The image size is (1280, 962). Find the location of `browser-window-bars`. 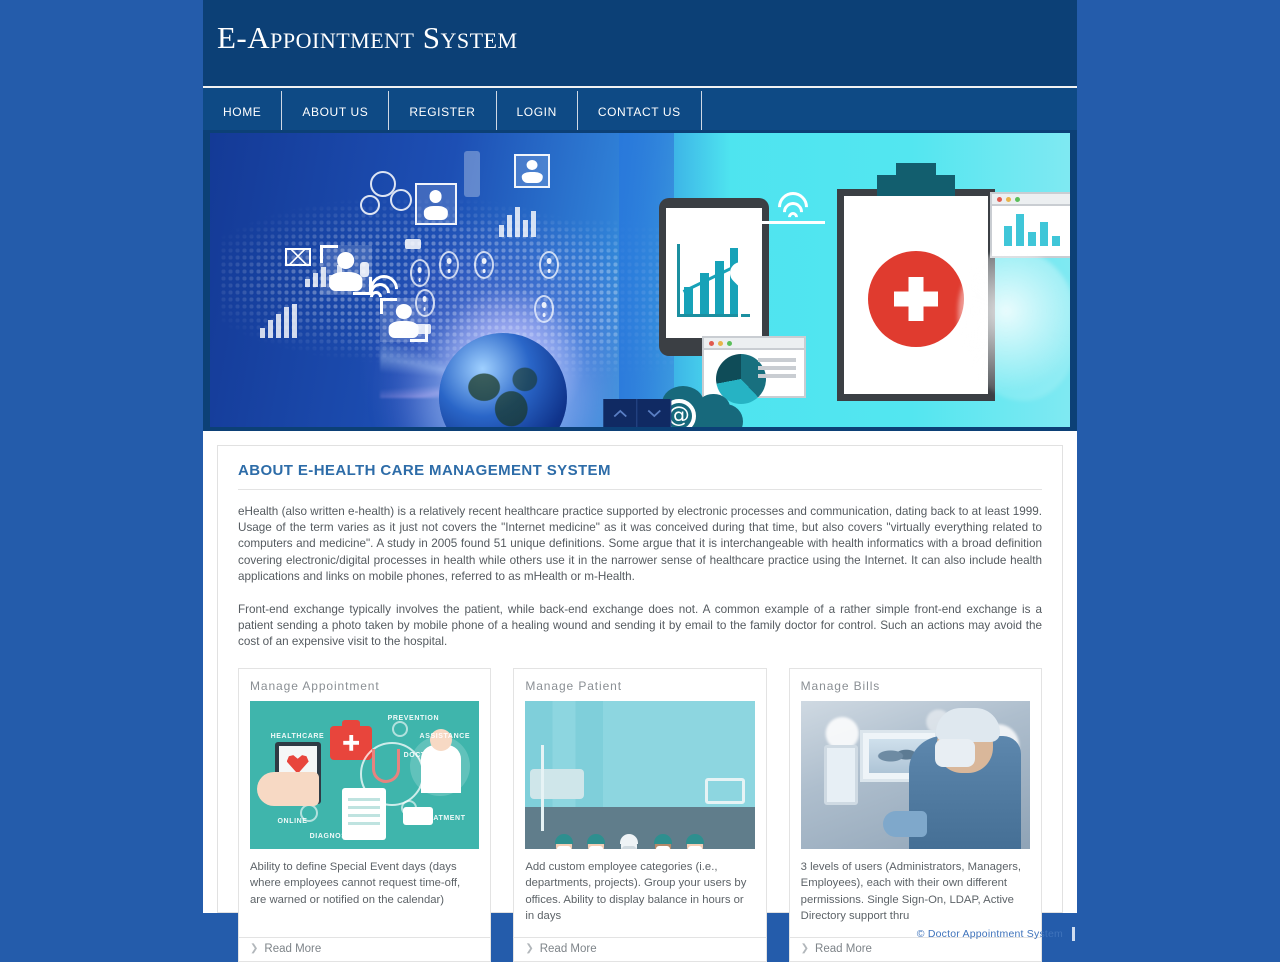

browser-window-bars is located at coordinates (1029, 224).